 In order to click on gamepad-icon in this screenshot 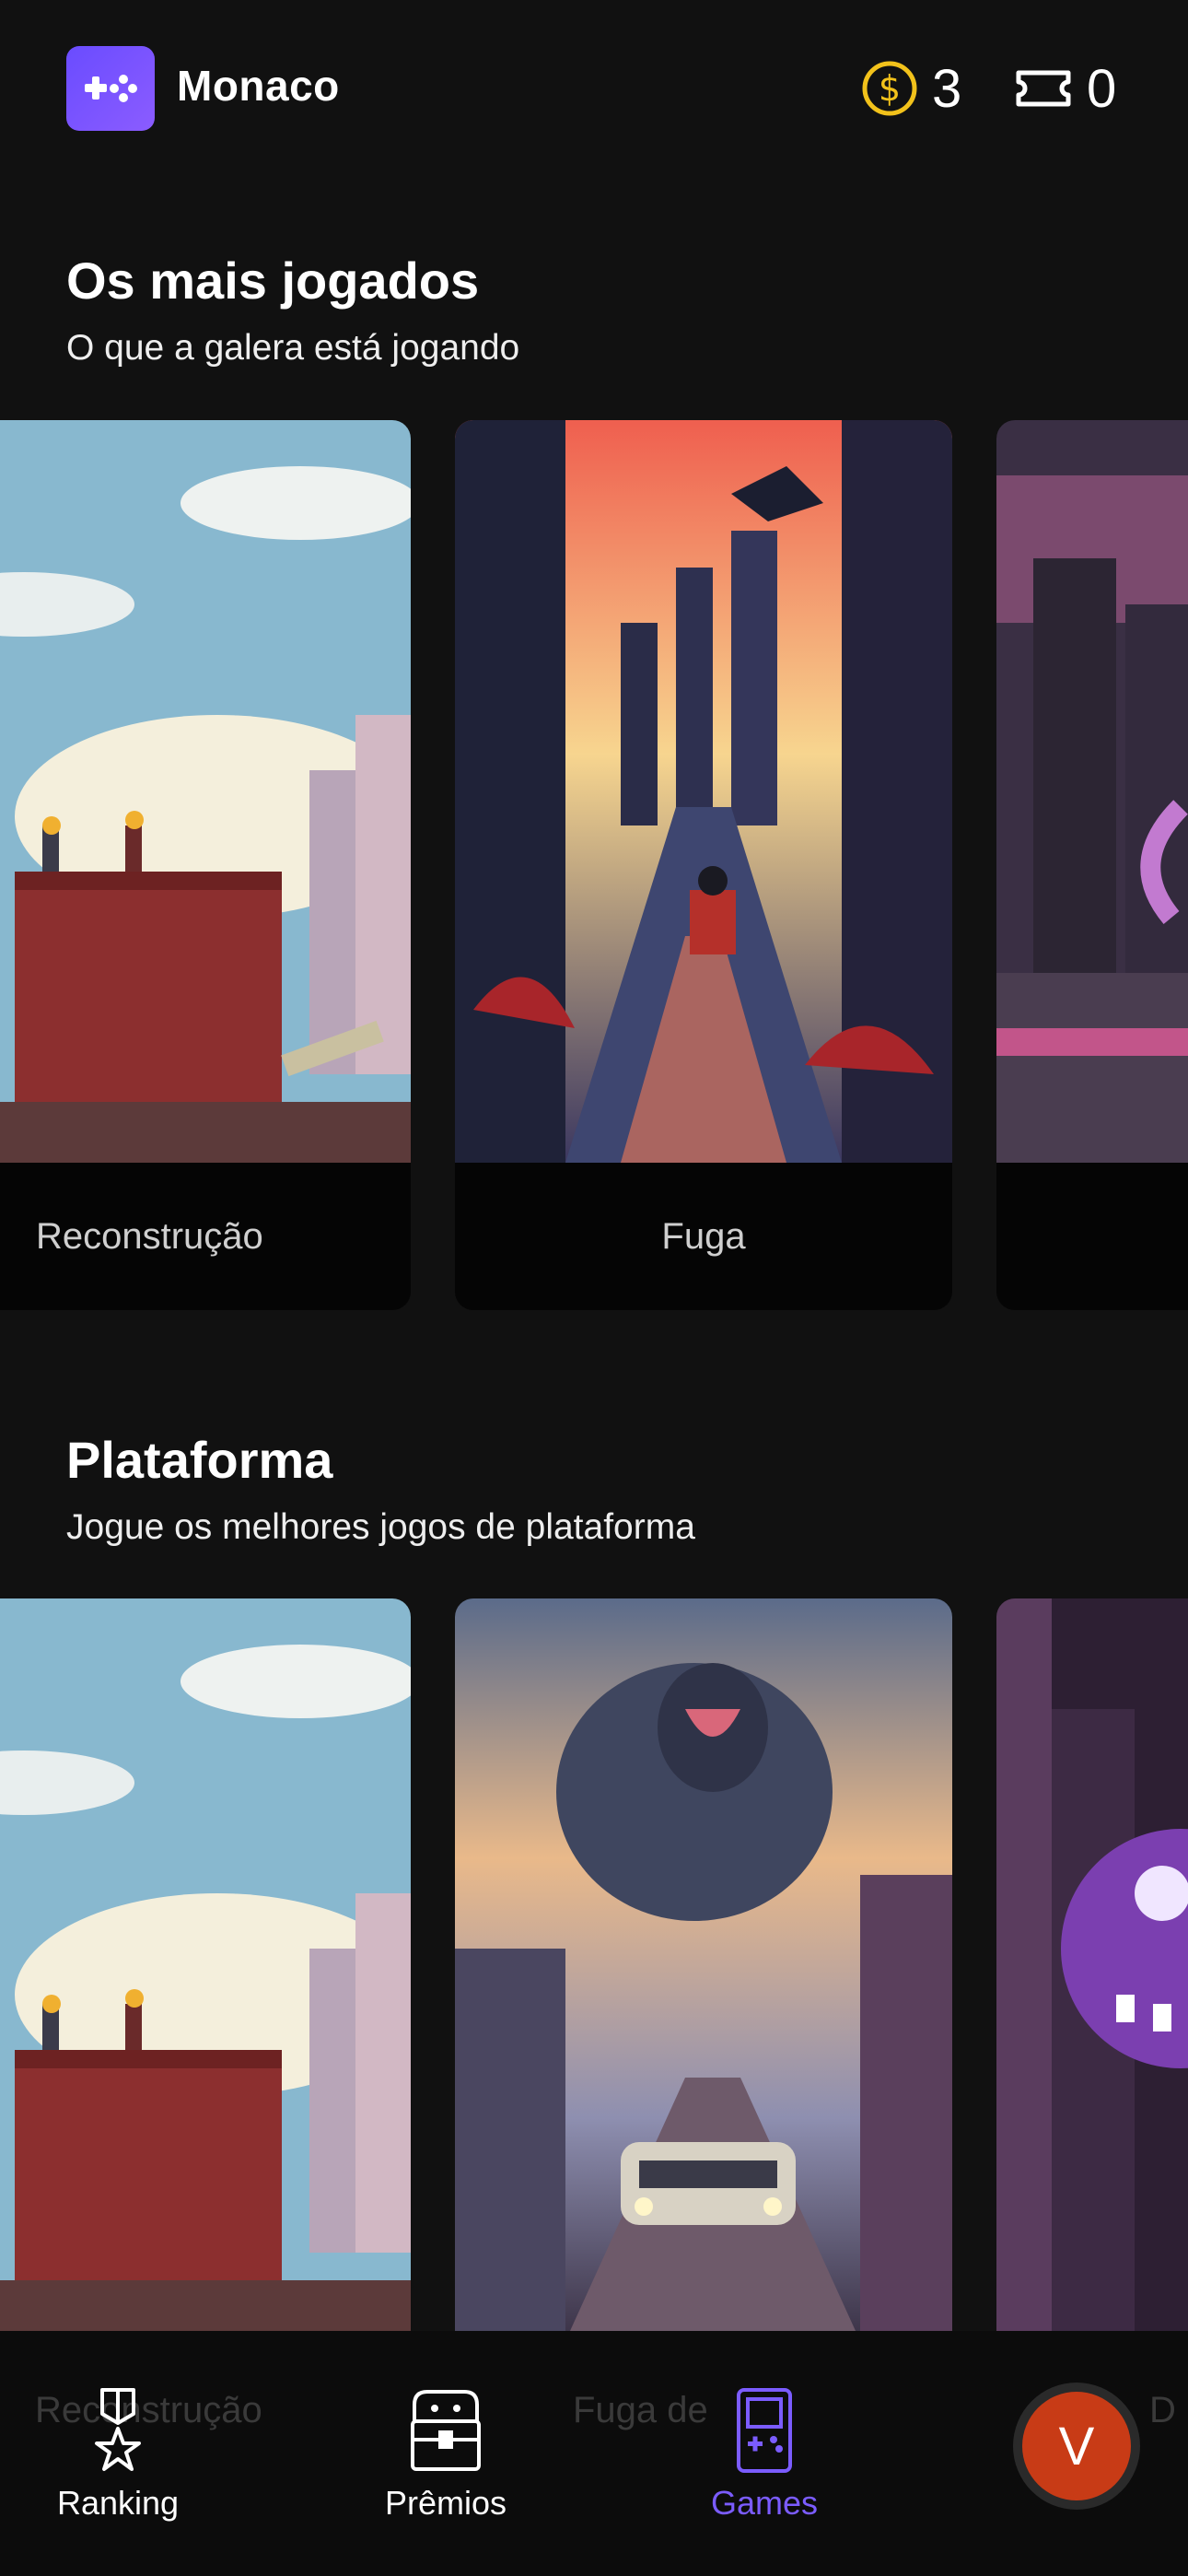, I will do `click(111, 88)`.